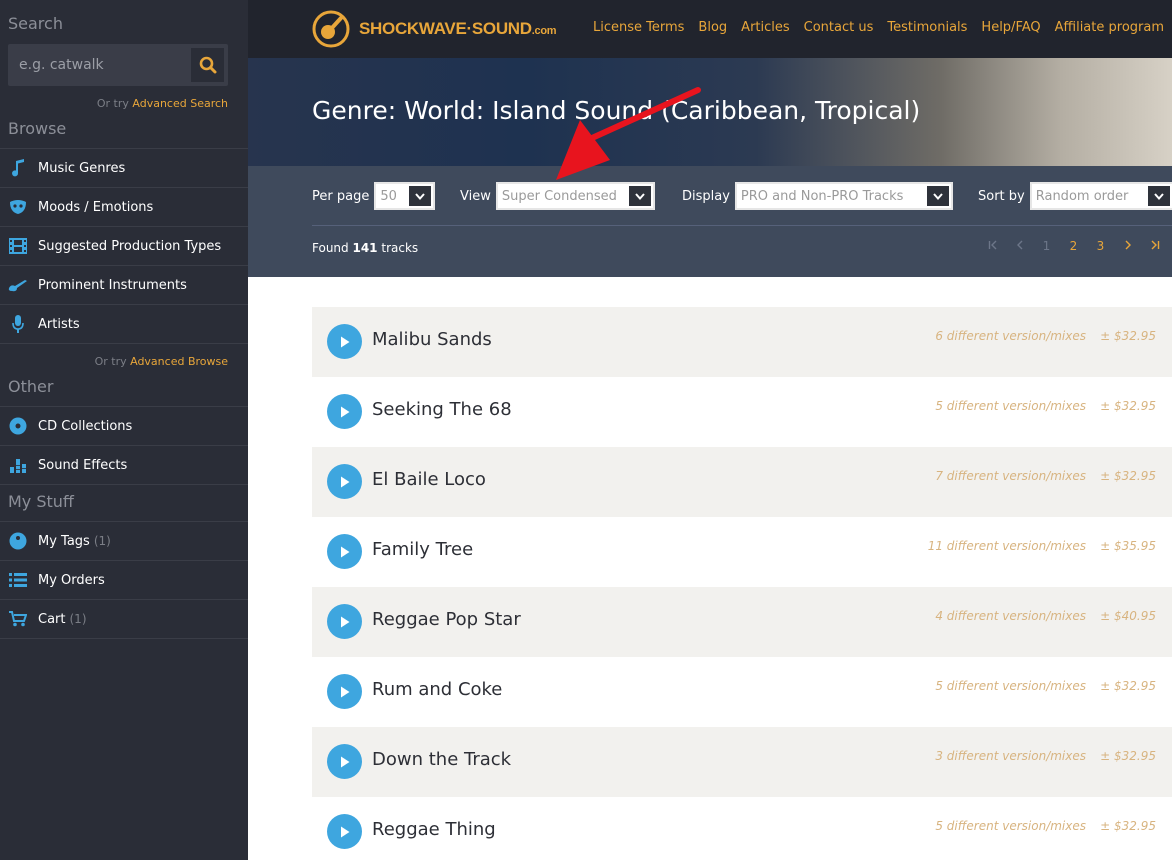  I want to click on track-versions: 6 different version/mixes, so click(1010, 336).